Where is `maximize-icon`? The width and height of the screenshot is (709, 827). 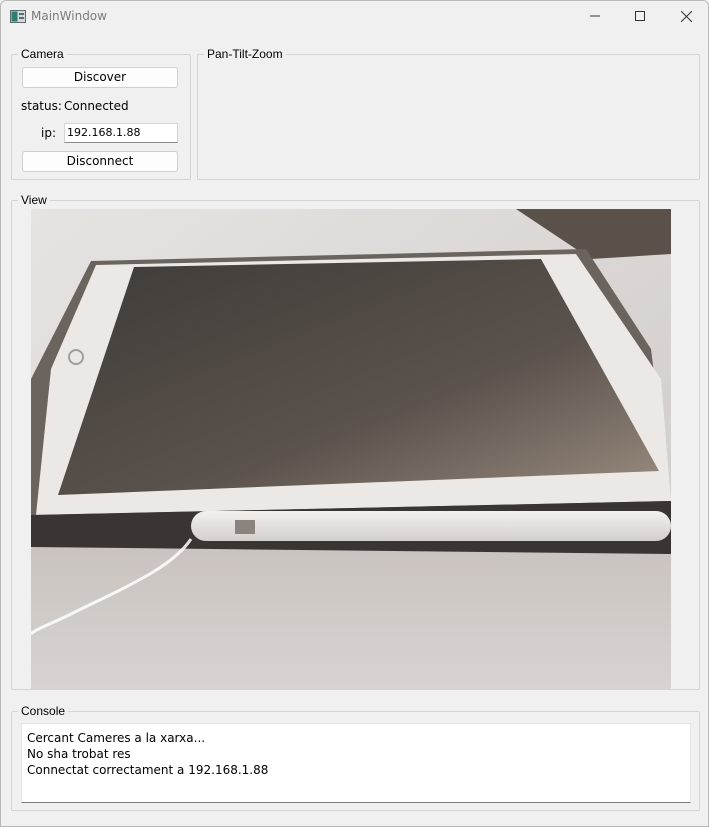 maximize-icon is located at coordinates (640, 16).